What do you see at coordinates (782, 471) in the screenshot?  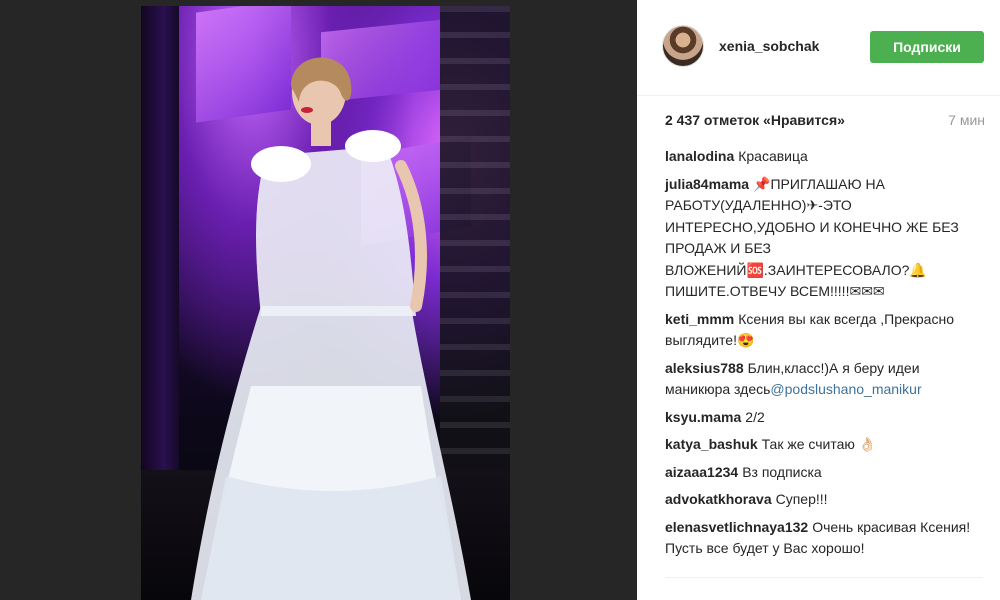 I see `comment-text: Вз подписка` at bounding box center [782, 471].